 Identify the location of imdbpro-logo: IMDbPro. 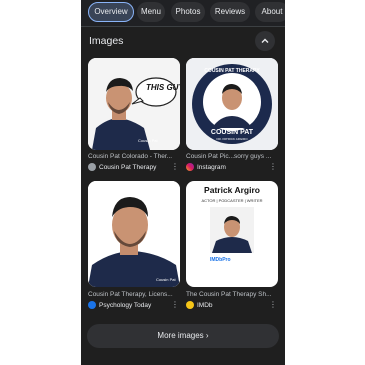
(220, 260).